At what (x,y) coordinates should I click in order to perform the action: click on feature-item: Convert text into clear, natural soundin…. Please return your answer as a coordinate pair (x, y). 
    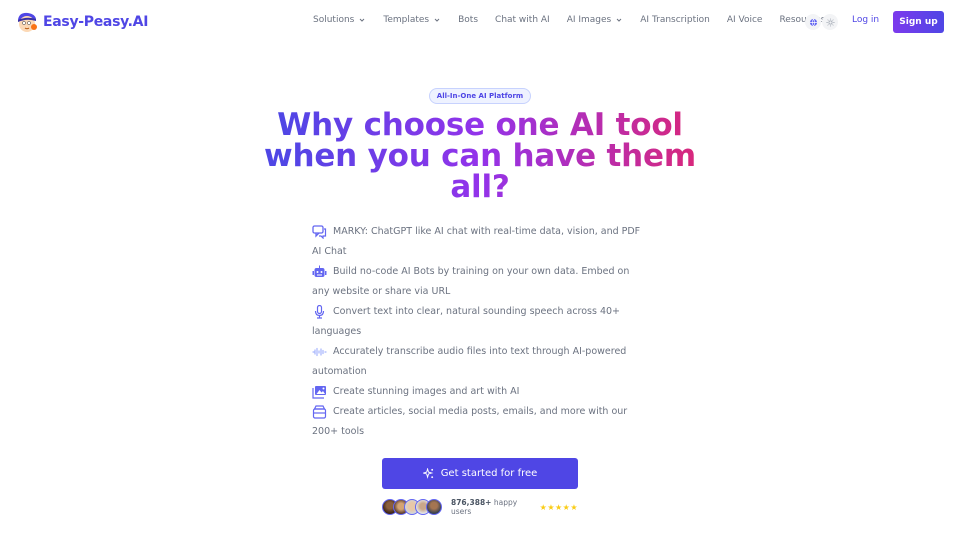
    Looking at the image, I should click on (479, 322).